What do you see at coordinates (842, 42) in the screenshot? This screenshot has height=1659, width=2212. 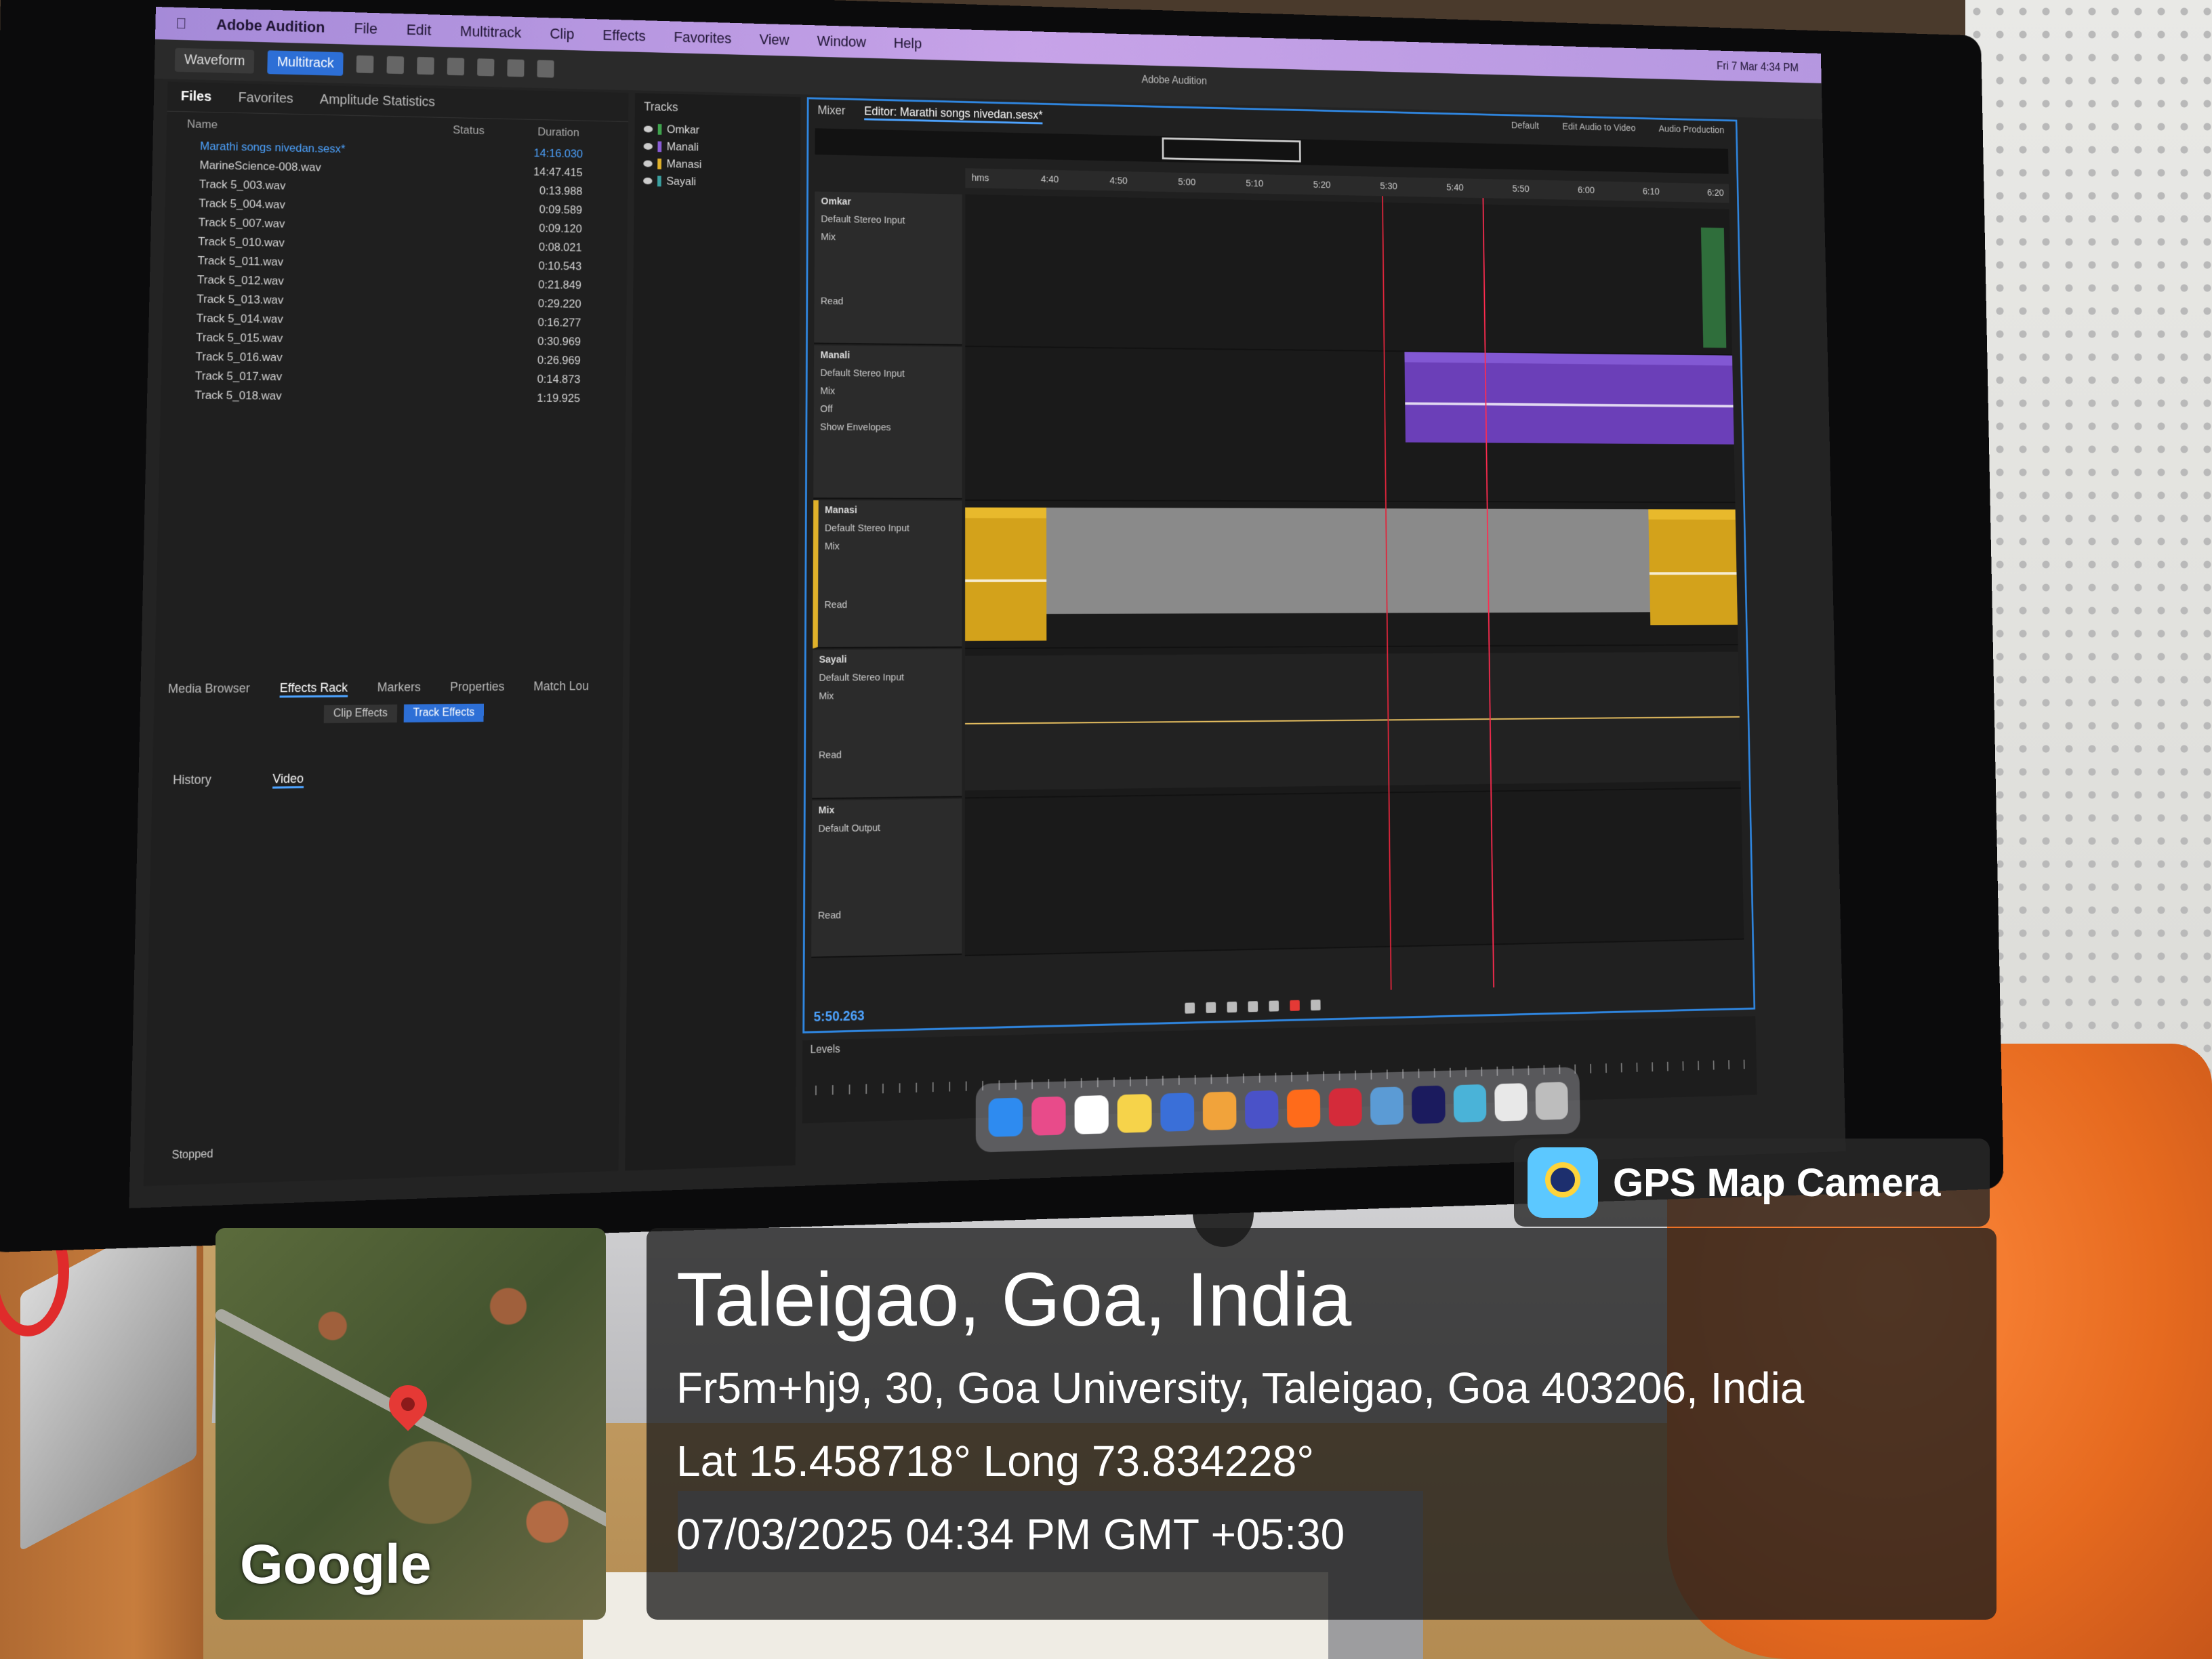 I see `menu-window: Window` at bounding box center [842, 42].